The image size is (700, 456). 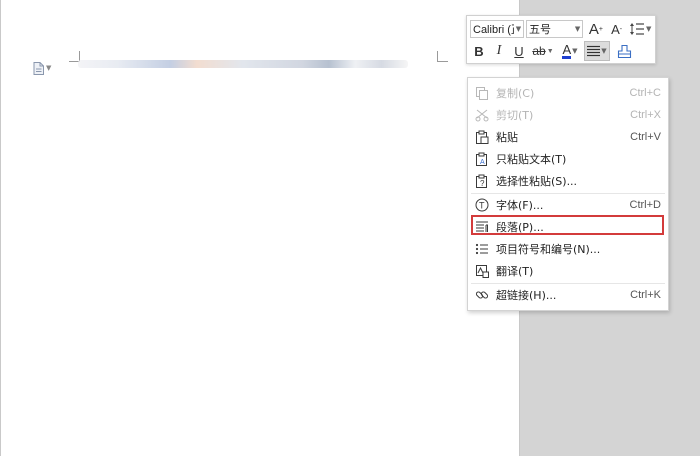 I want to click on menu-item-label: 剪切(T), so click(x=515, y=115).